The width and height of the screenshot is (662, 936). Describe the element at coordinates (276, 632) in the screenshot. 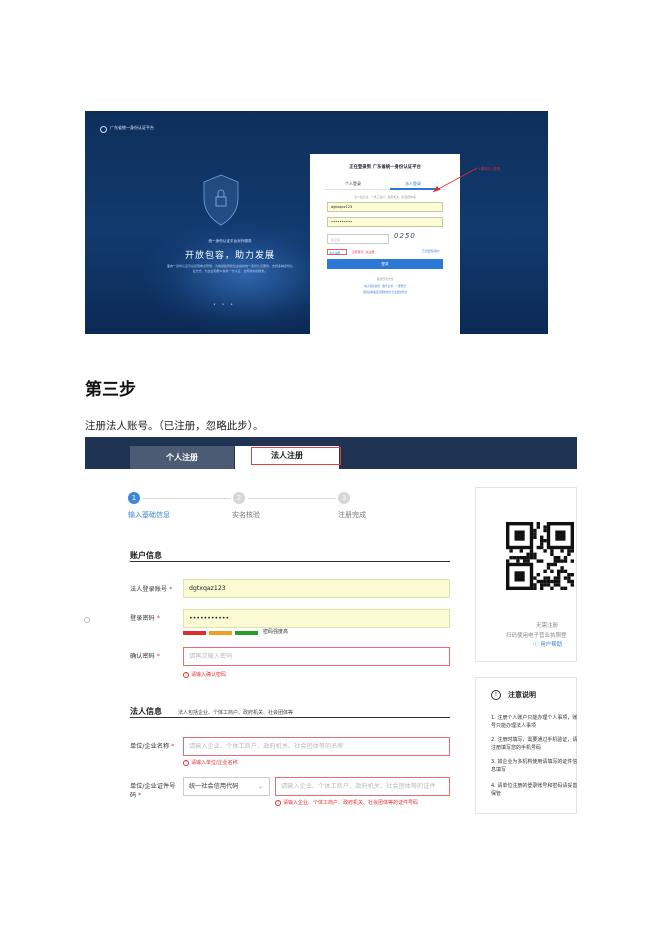

I see `password-strength-label: 密码强度高` at that location.